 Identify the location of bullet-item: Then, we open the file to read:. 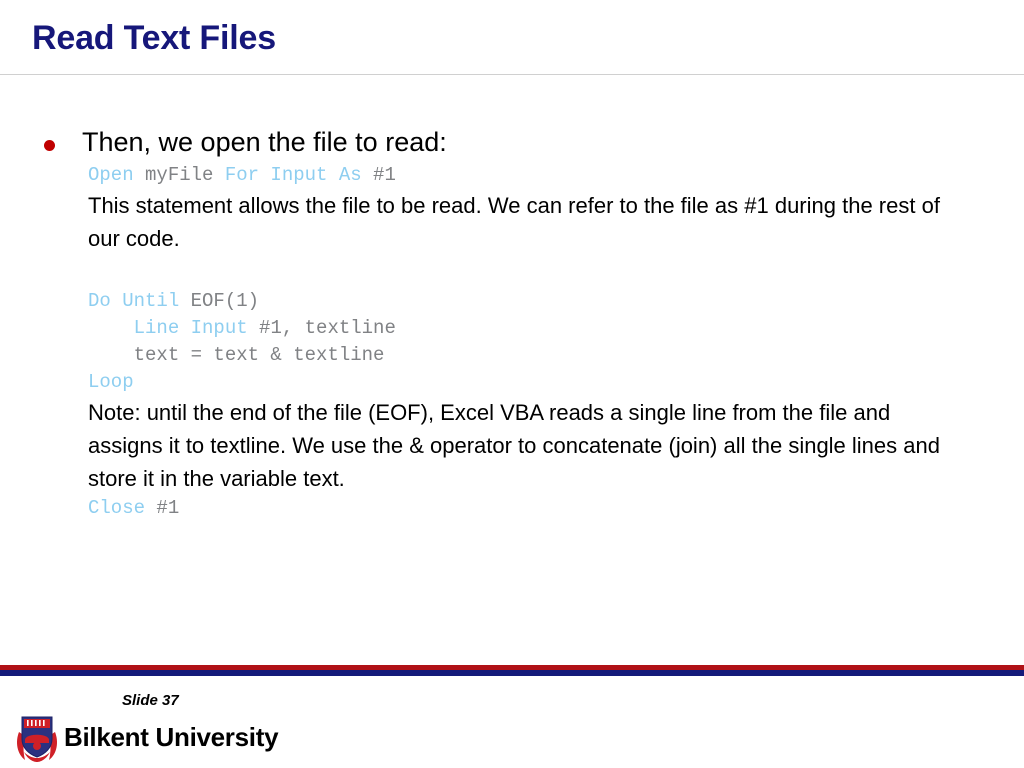
(512, 142).